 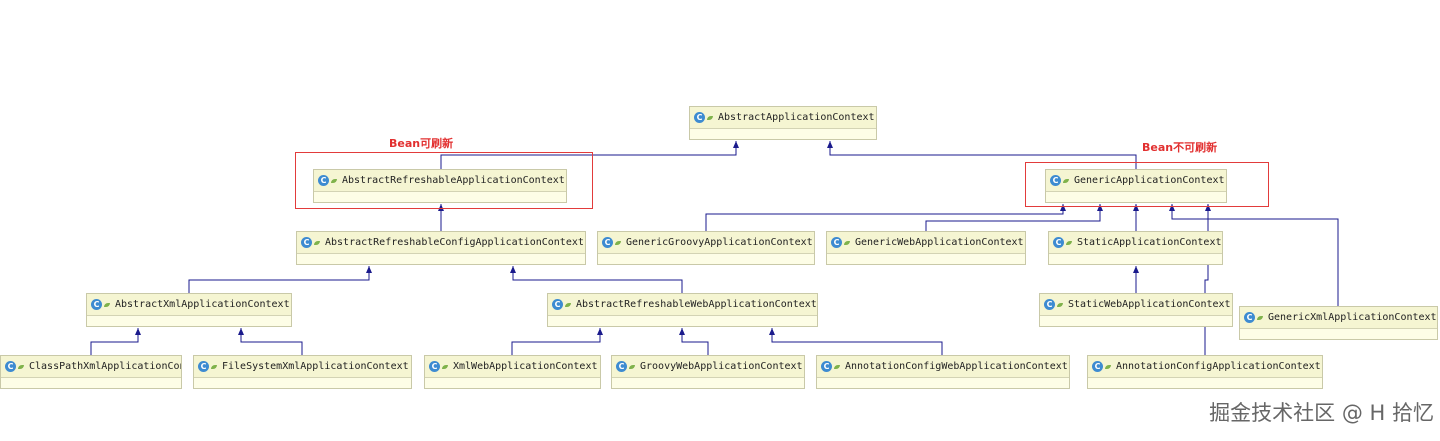 I want to click on class-node-swac: C StaticWebApplicationContext, so click(x=1136, y=310).